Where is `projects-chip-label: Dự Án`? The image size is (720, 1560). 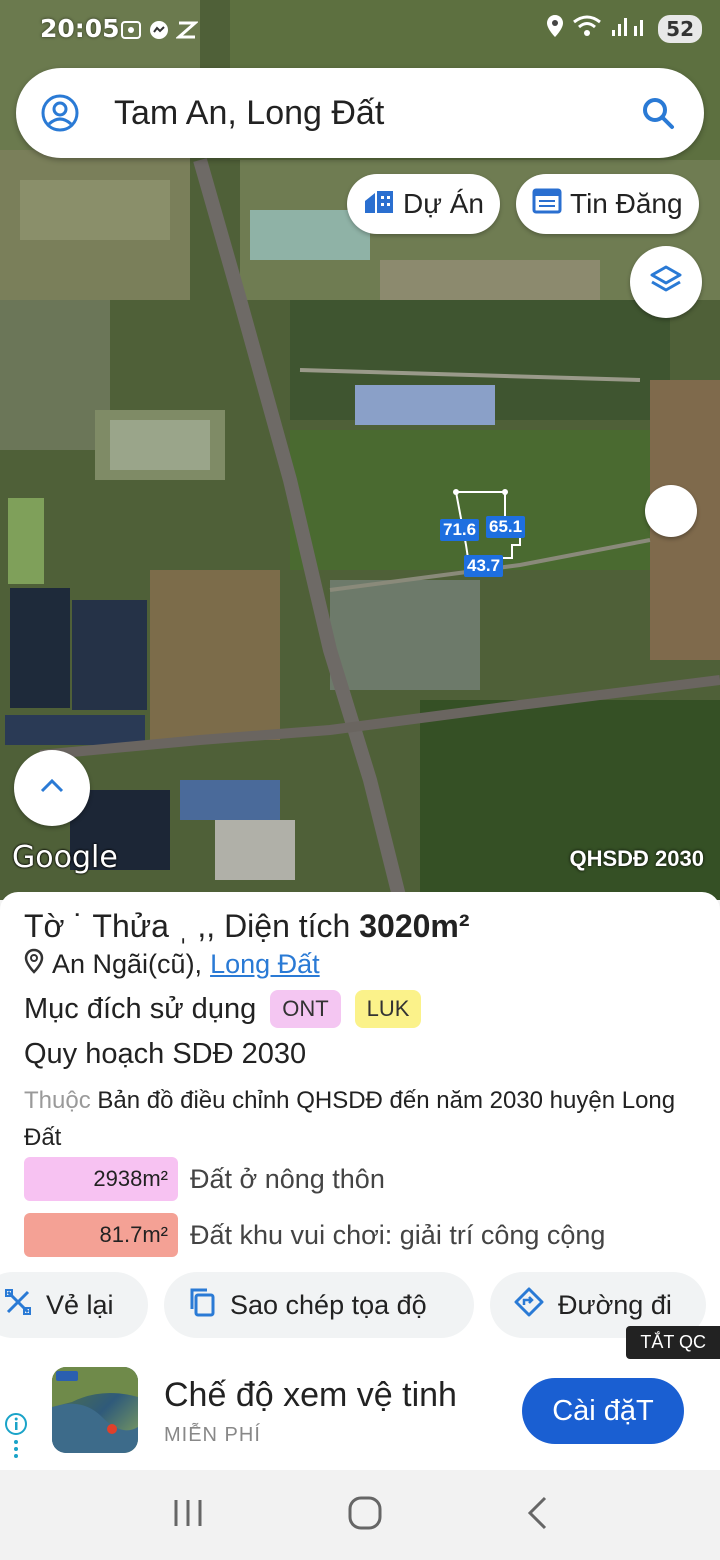
projects-chip-label: Dự Án is located at coordinates (443, 203).